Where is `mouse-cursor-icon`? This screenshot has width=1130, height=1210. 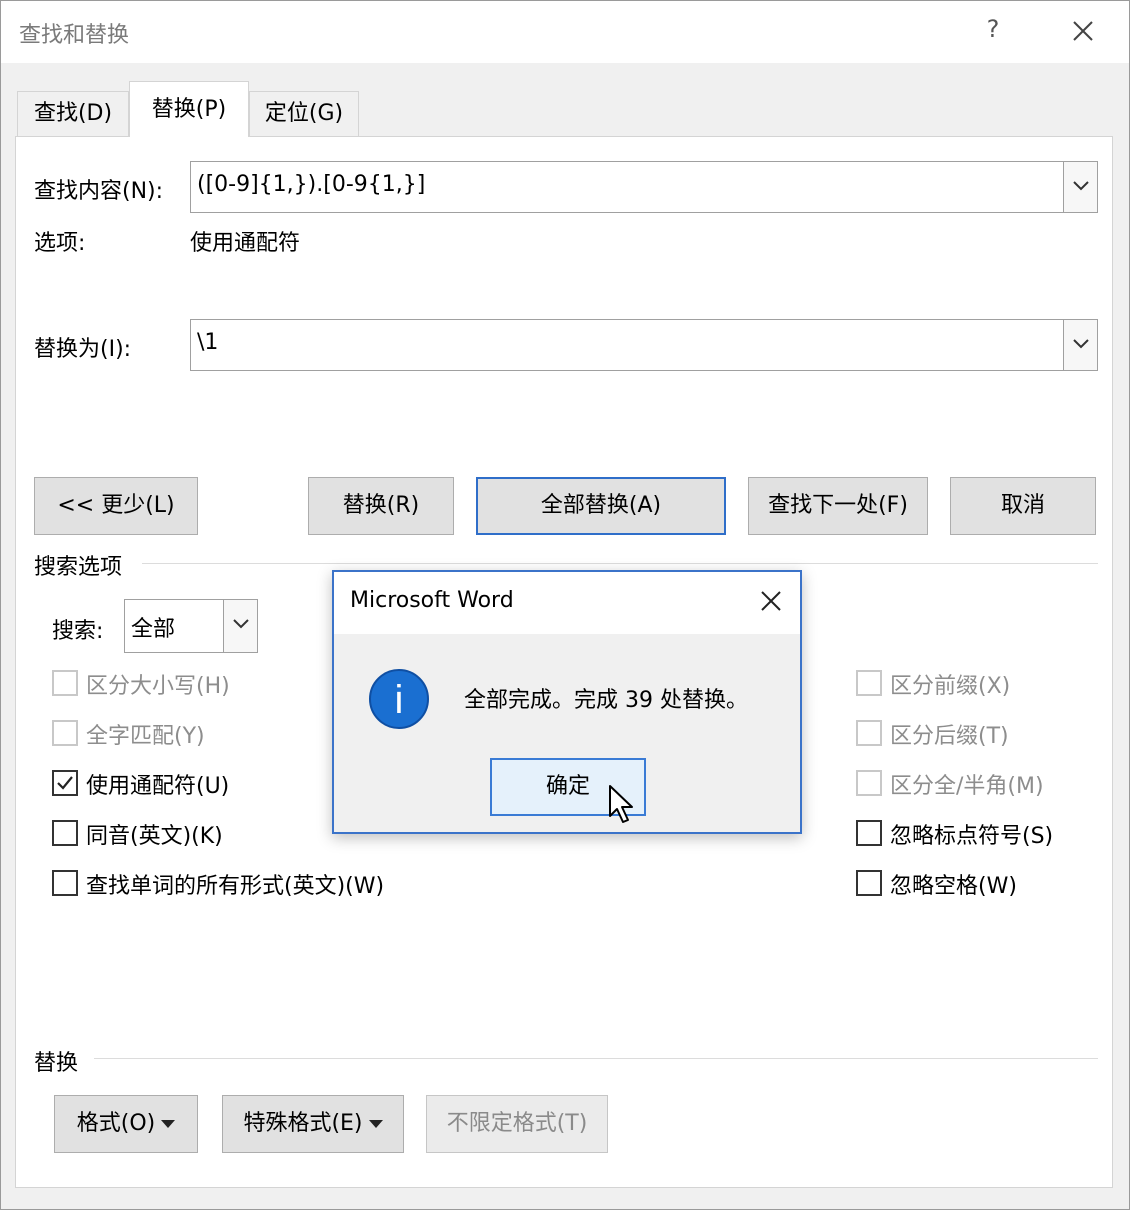 mouse-cursor-icon is located at coordinates (621, 804).